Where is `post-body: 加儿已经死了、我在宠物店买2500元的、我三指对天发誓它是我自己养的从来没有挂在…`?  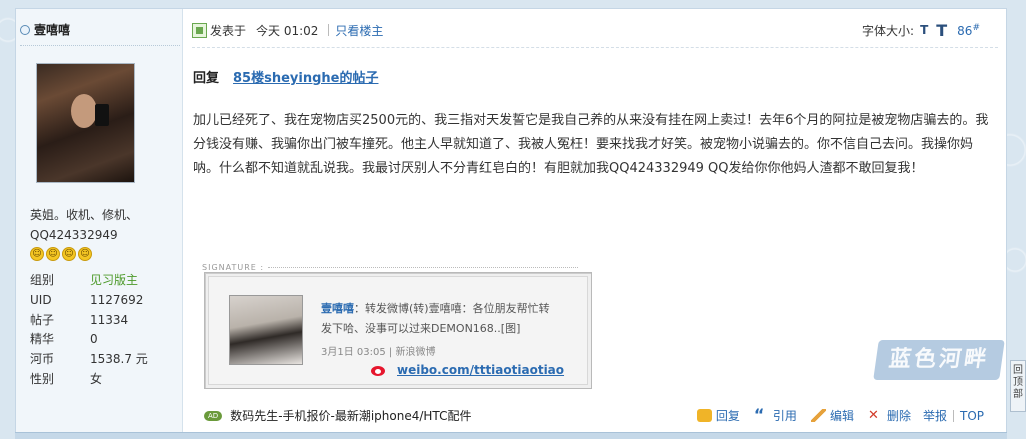 post-body: 加儿已经死了、我在宠物店买2500元的、我三指对天发誓它是我自己养的从来没有挂在… is located at coordinates (591, 144).